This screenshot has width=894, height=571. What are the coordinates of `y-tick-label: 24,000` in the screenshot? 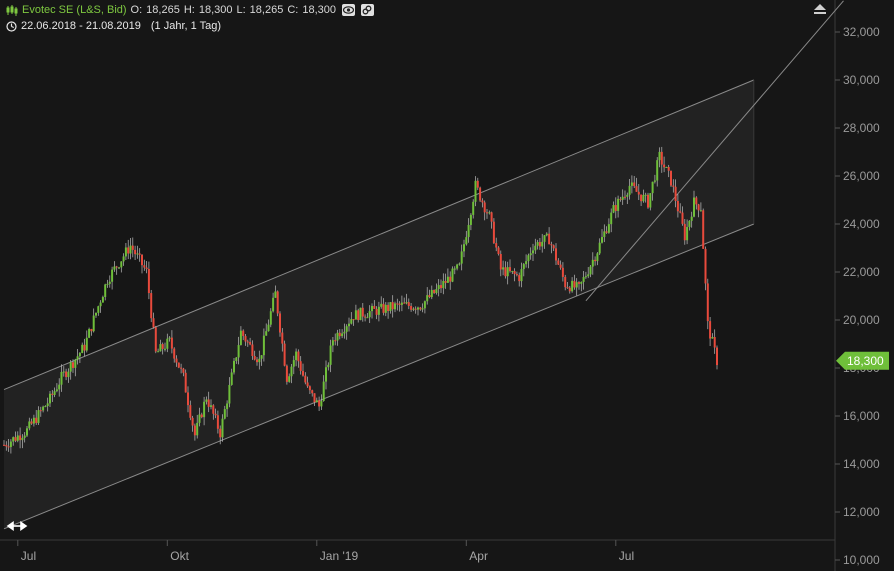 It's located at (861, 224).